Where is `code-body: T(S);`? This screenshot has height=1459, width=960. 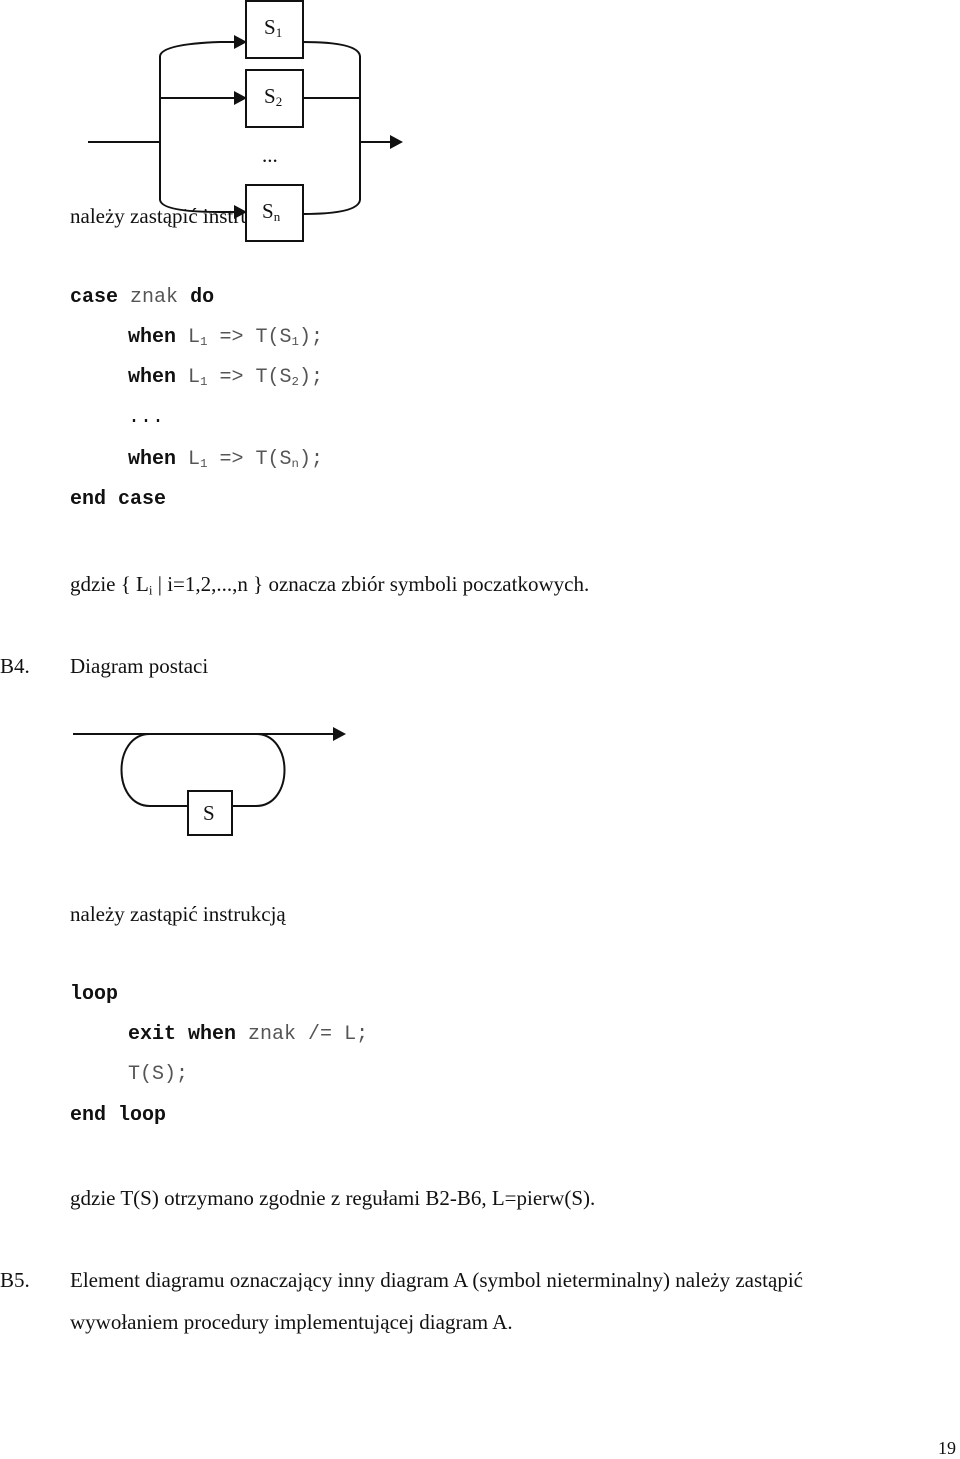 code-body: T(S); is located at coordinates (158, 1074).